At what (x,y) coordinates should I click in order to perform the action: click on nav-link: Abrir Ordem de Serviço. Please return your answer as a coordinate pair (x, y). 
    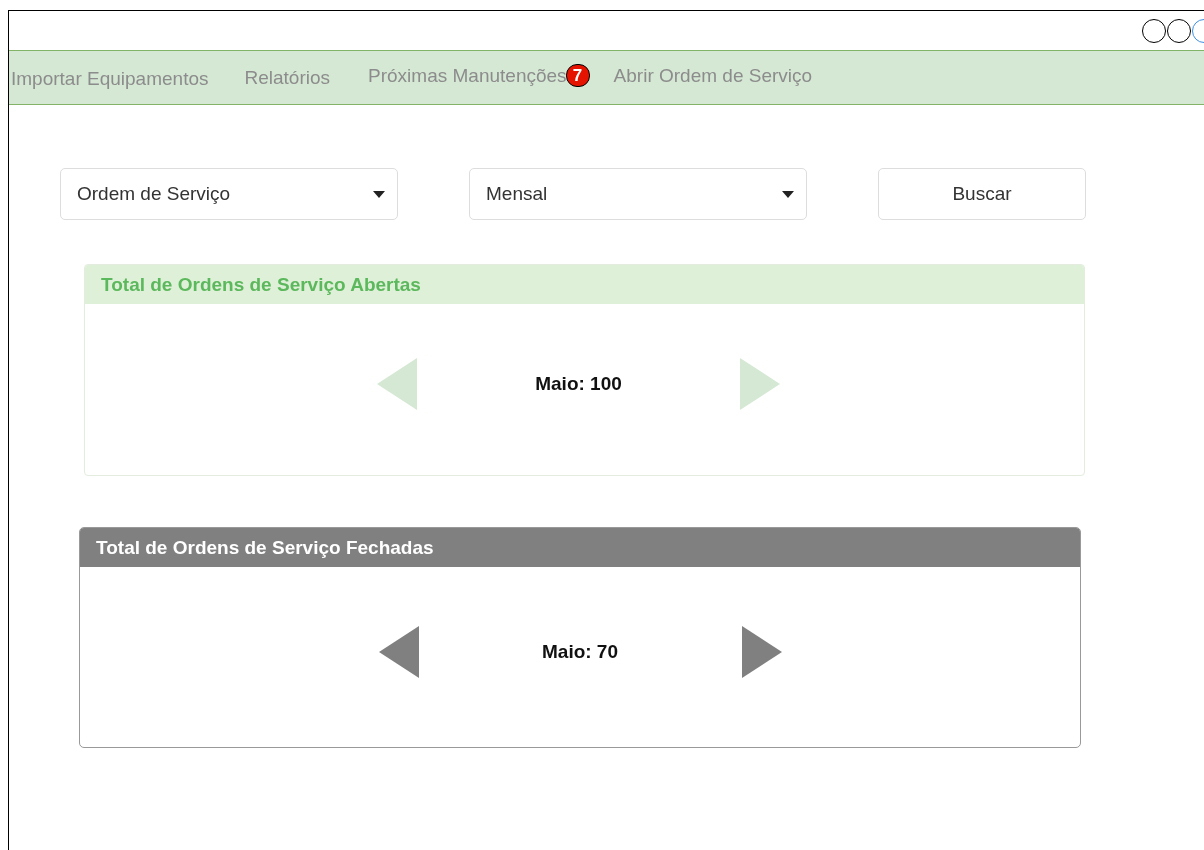
    Looking at the image, I should click on (713, 75).